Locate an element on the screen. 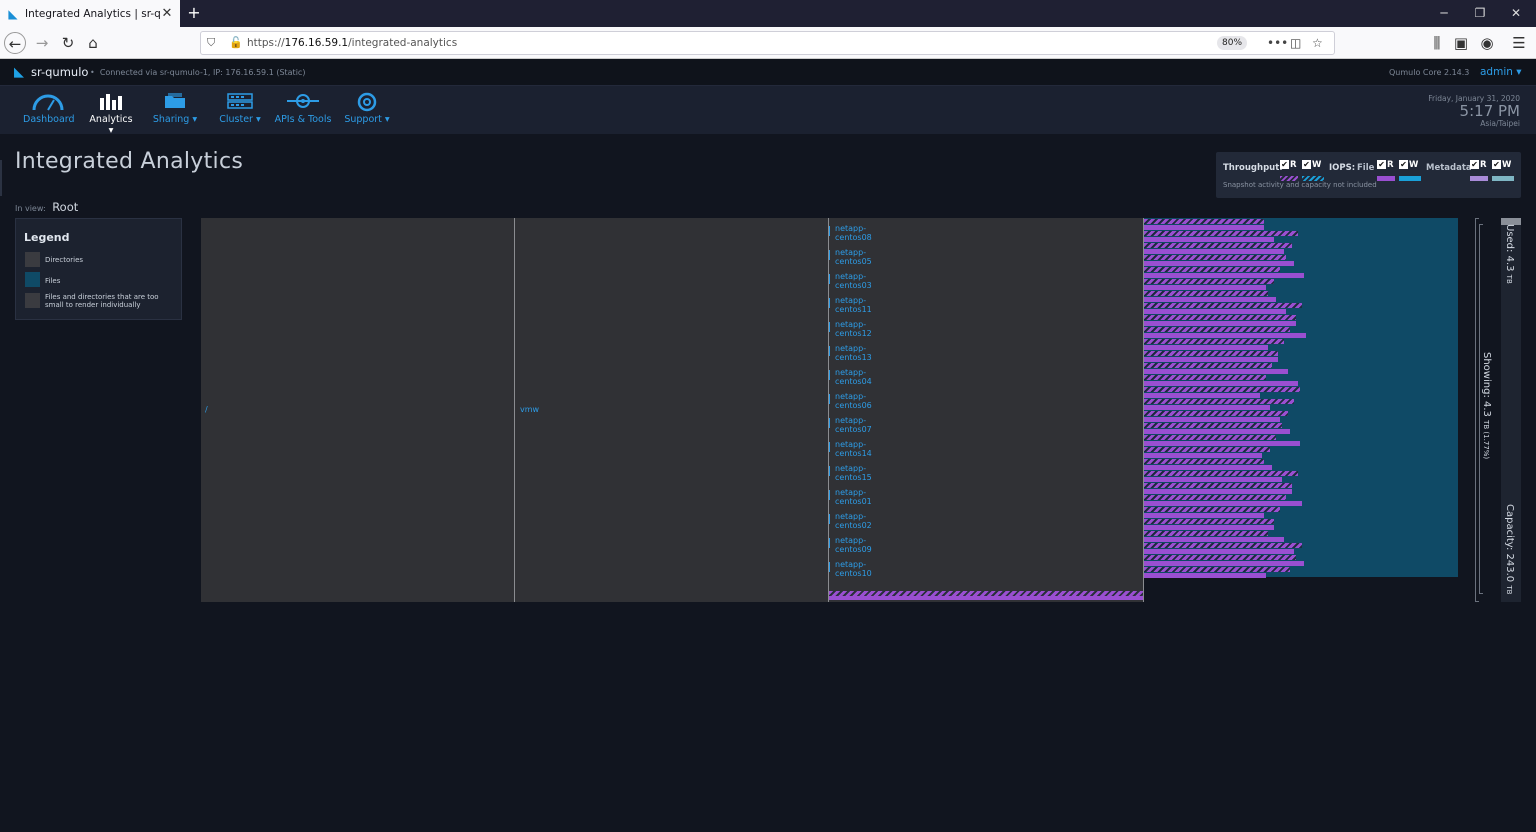 The height and width of the screenshot is (832, 1536). iops-metadata-read-checkbox: ✔ R is located at coordinates (1478, 165).